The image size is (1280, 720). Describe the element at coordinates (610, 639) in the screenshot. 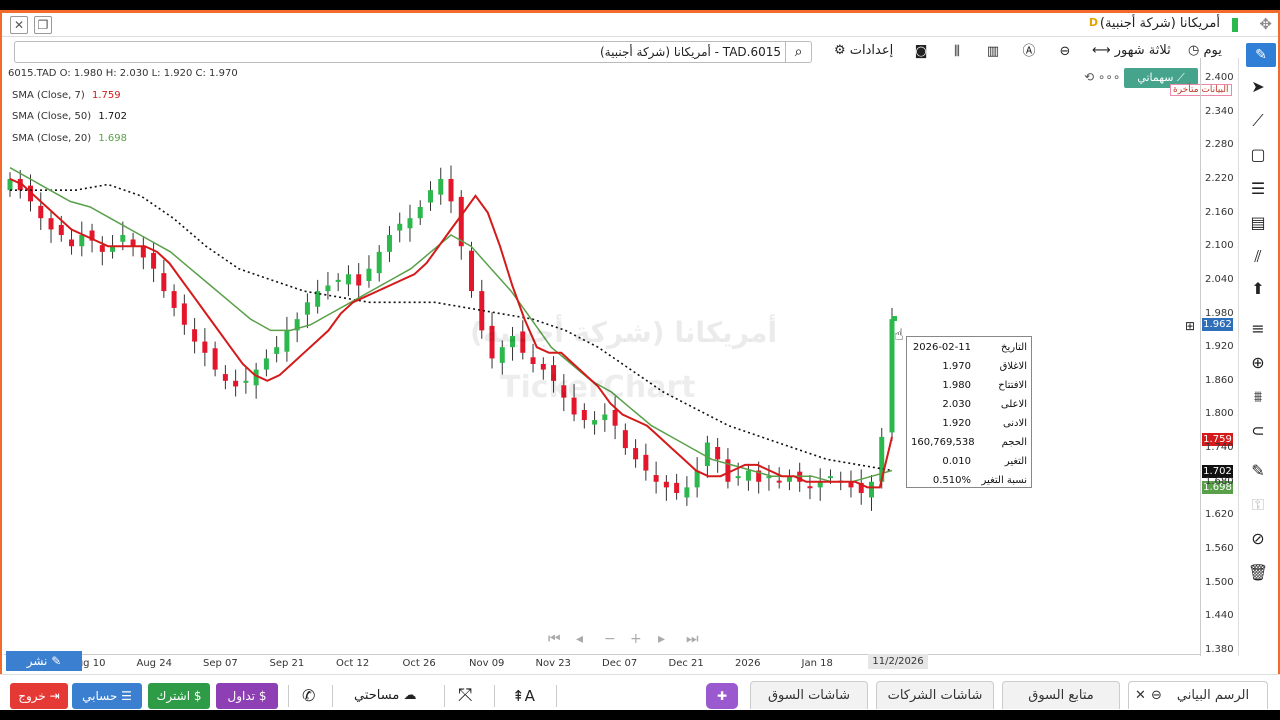

I see `zoom-out-icon: −` at that location.